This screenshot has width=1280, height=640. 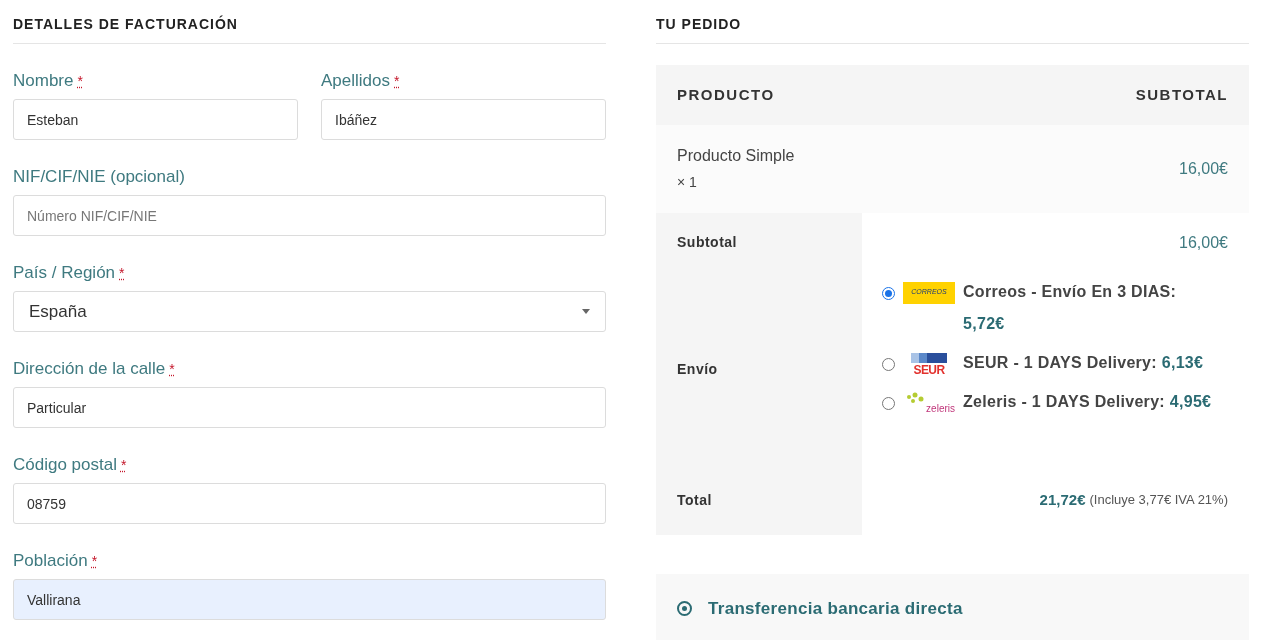 I want to click on row-label: Envío, so click(x=697, y=369).